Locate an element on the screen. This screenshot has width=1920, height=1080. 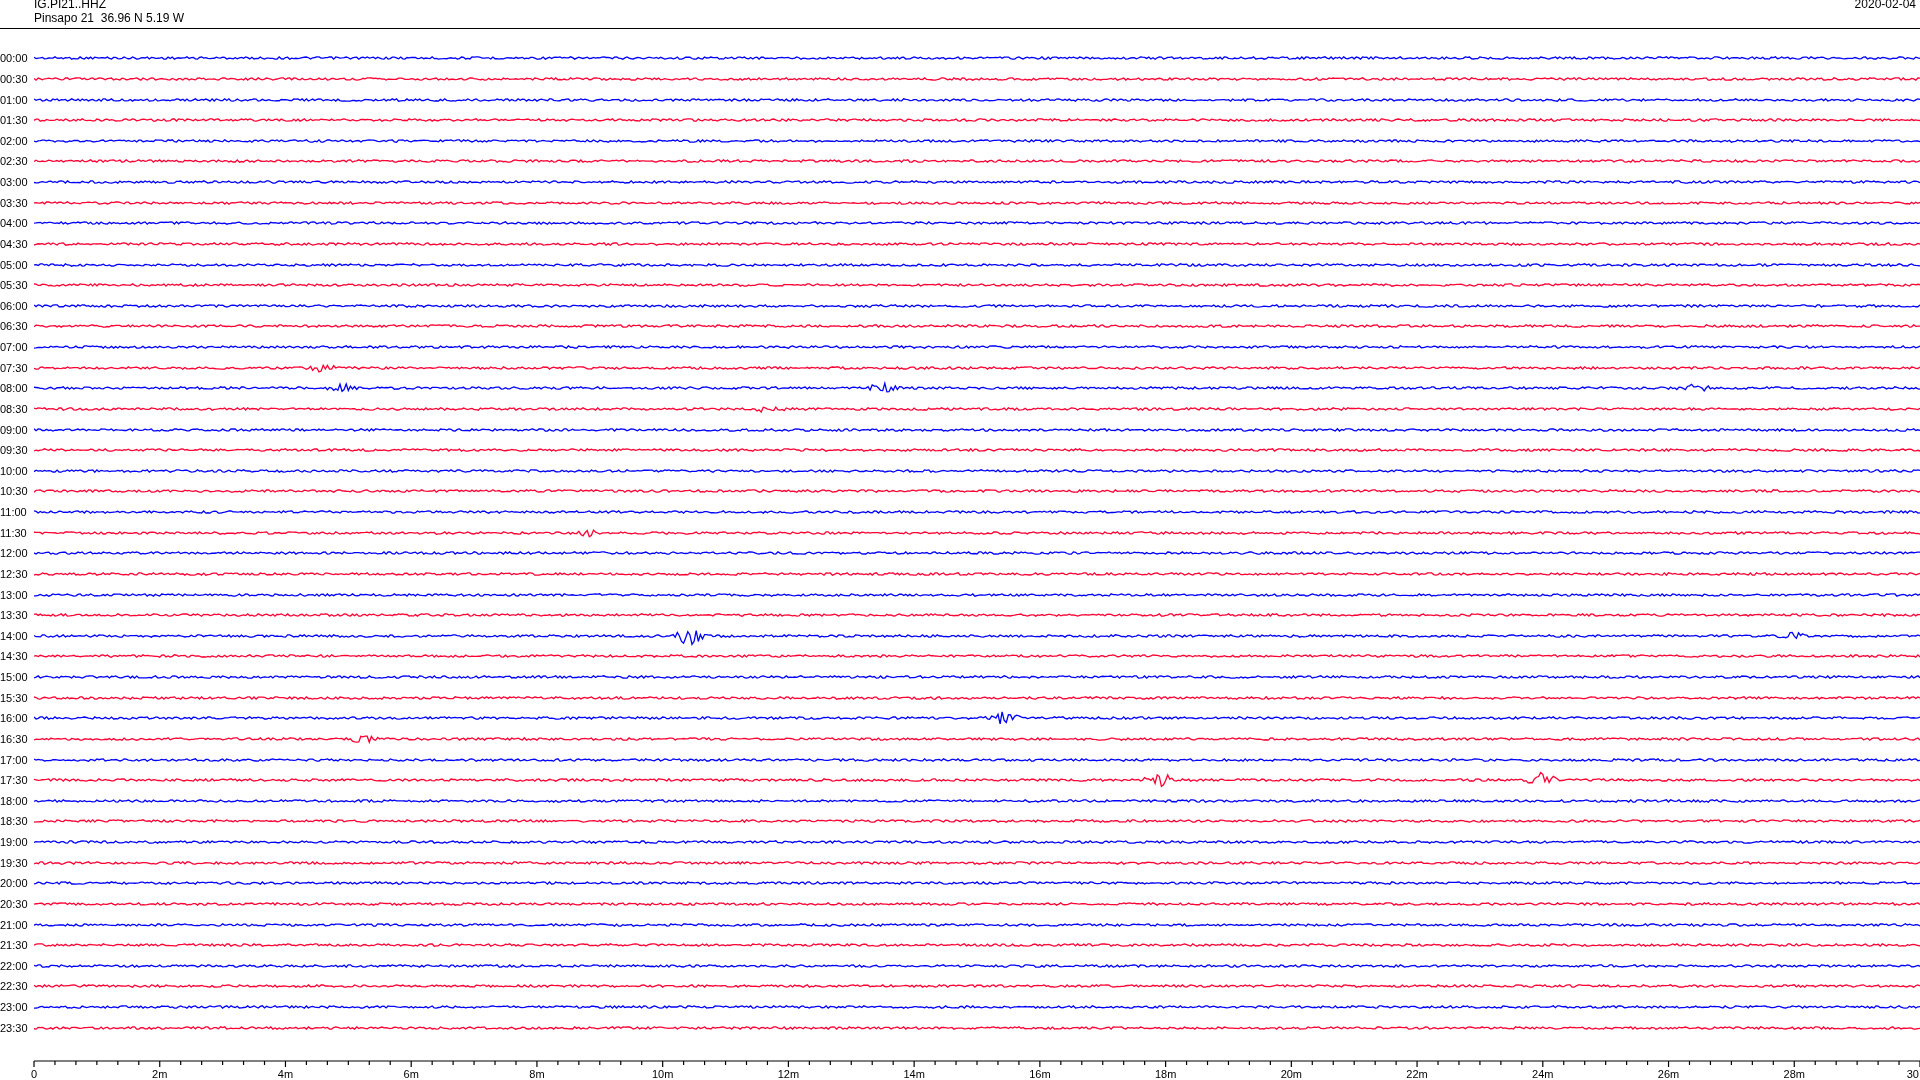
axis-label: 0 is located at coordinates (34, 1074).